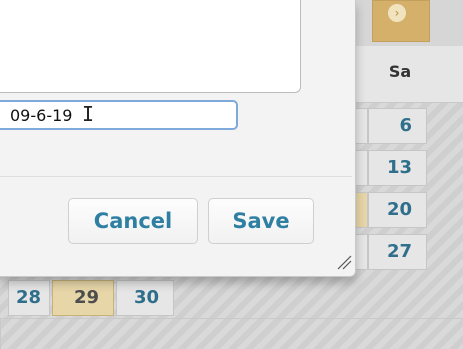  Describe the element at coordinates (343, 261) in the screenshot. I see `resize-grip-icon` at that location.